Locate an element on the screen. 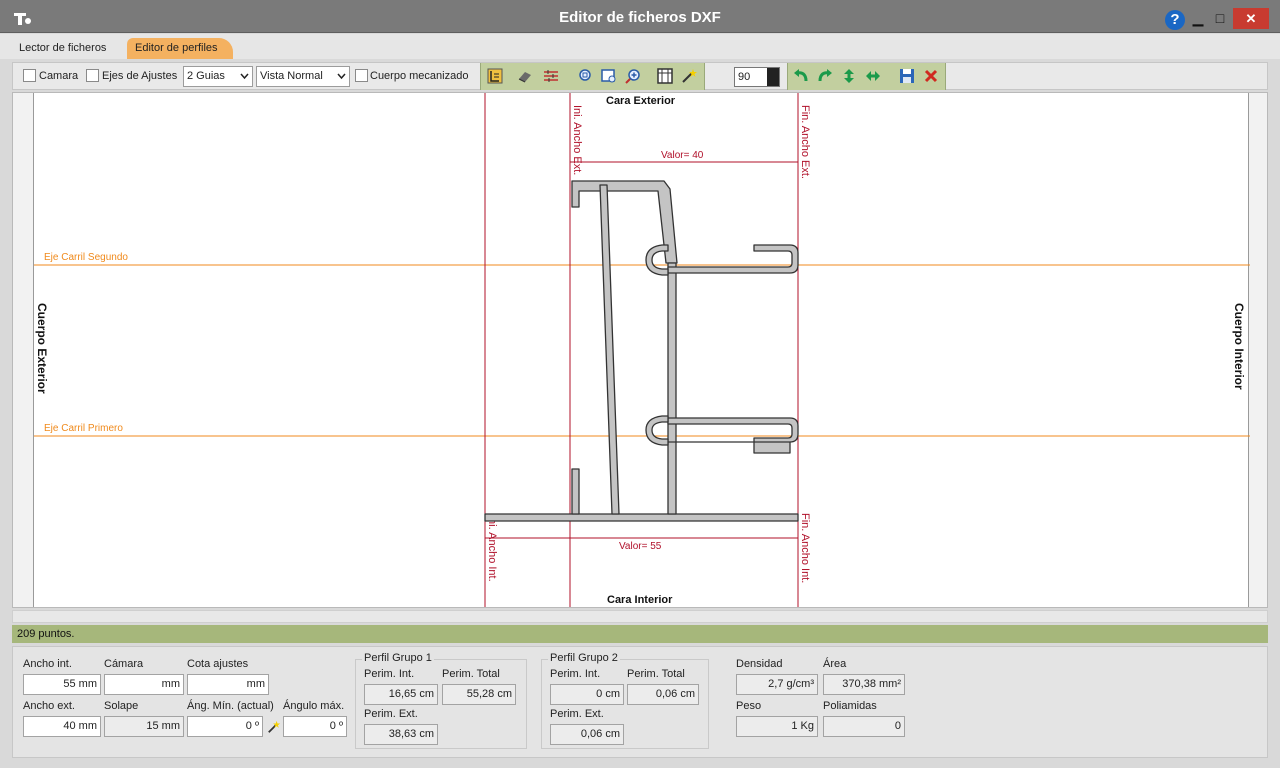 The height and width of the screenshot is (768, 1280). camara-checkbox is located at coordinates (29, 75).